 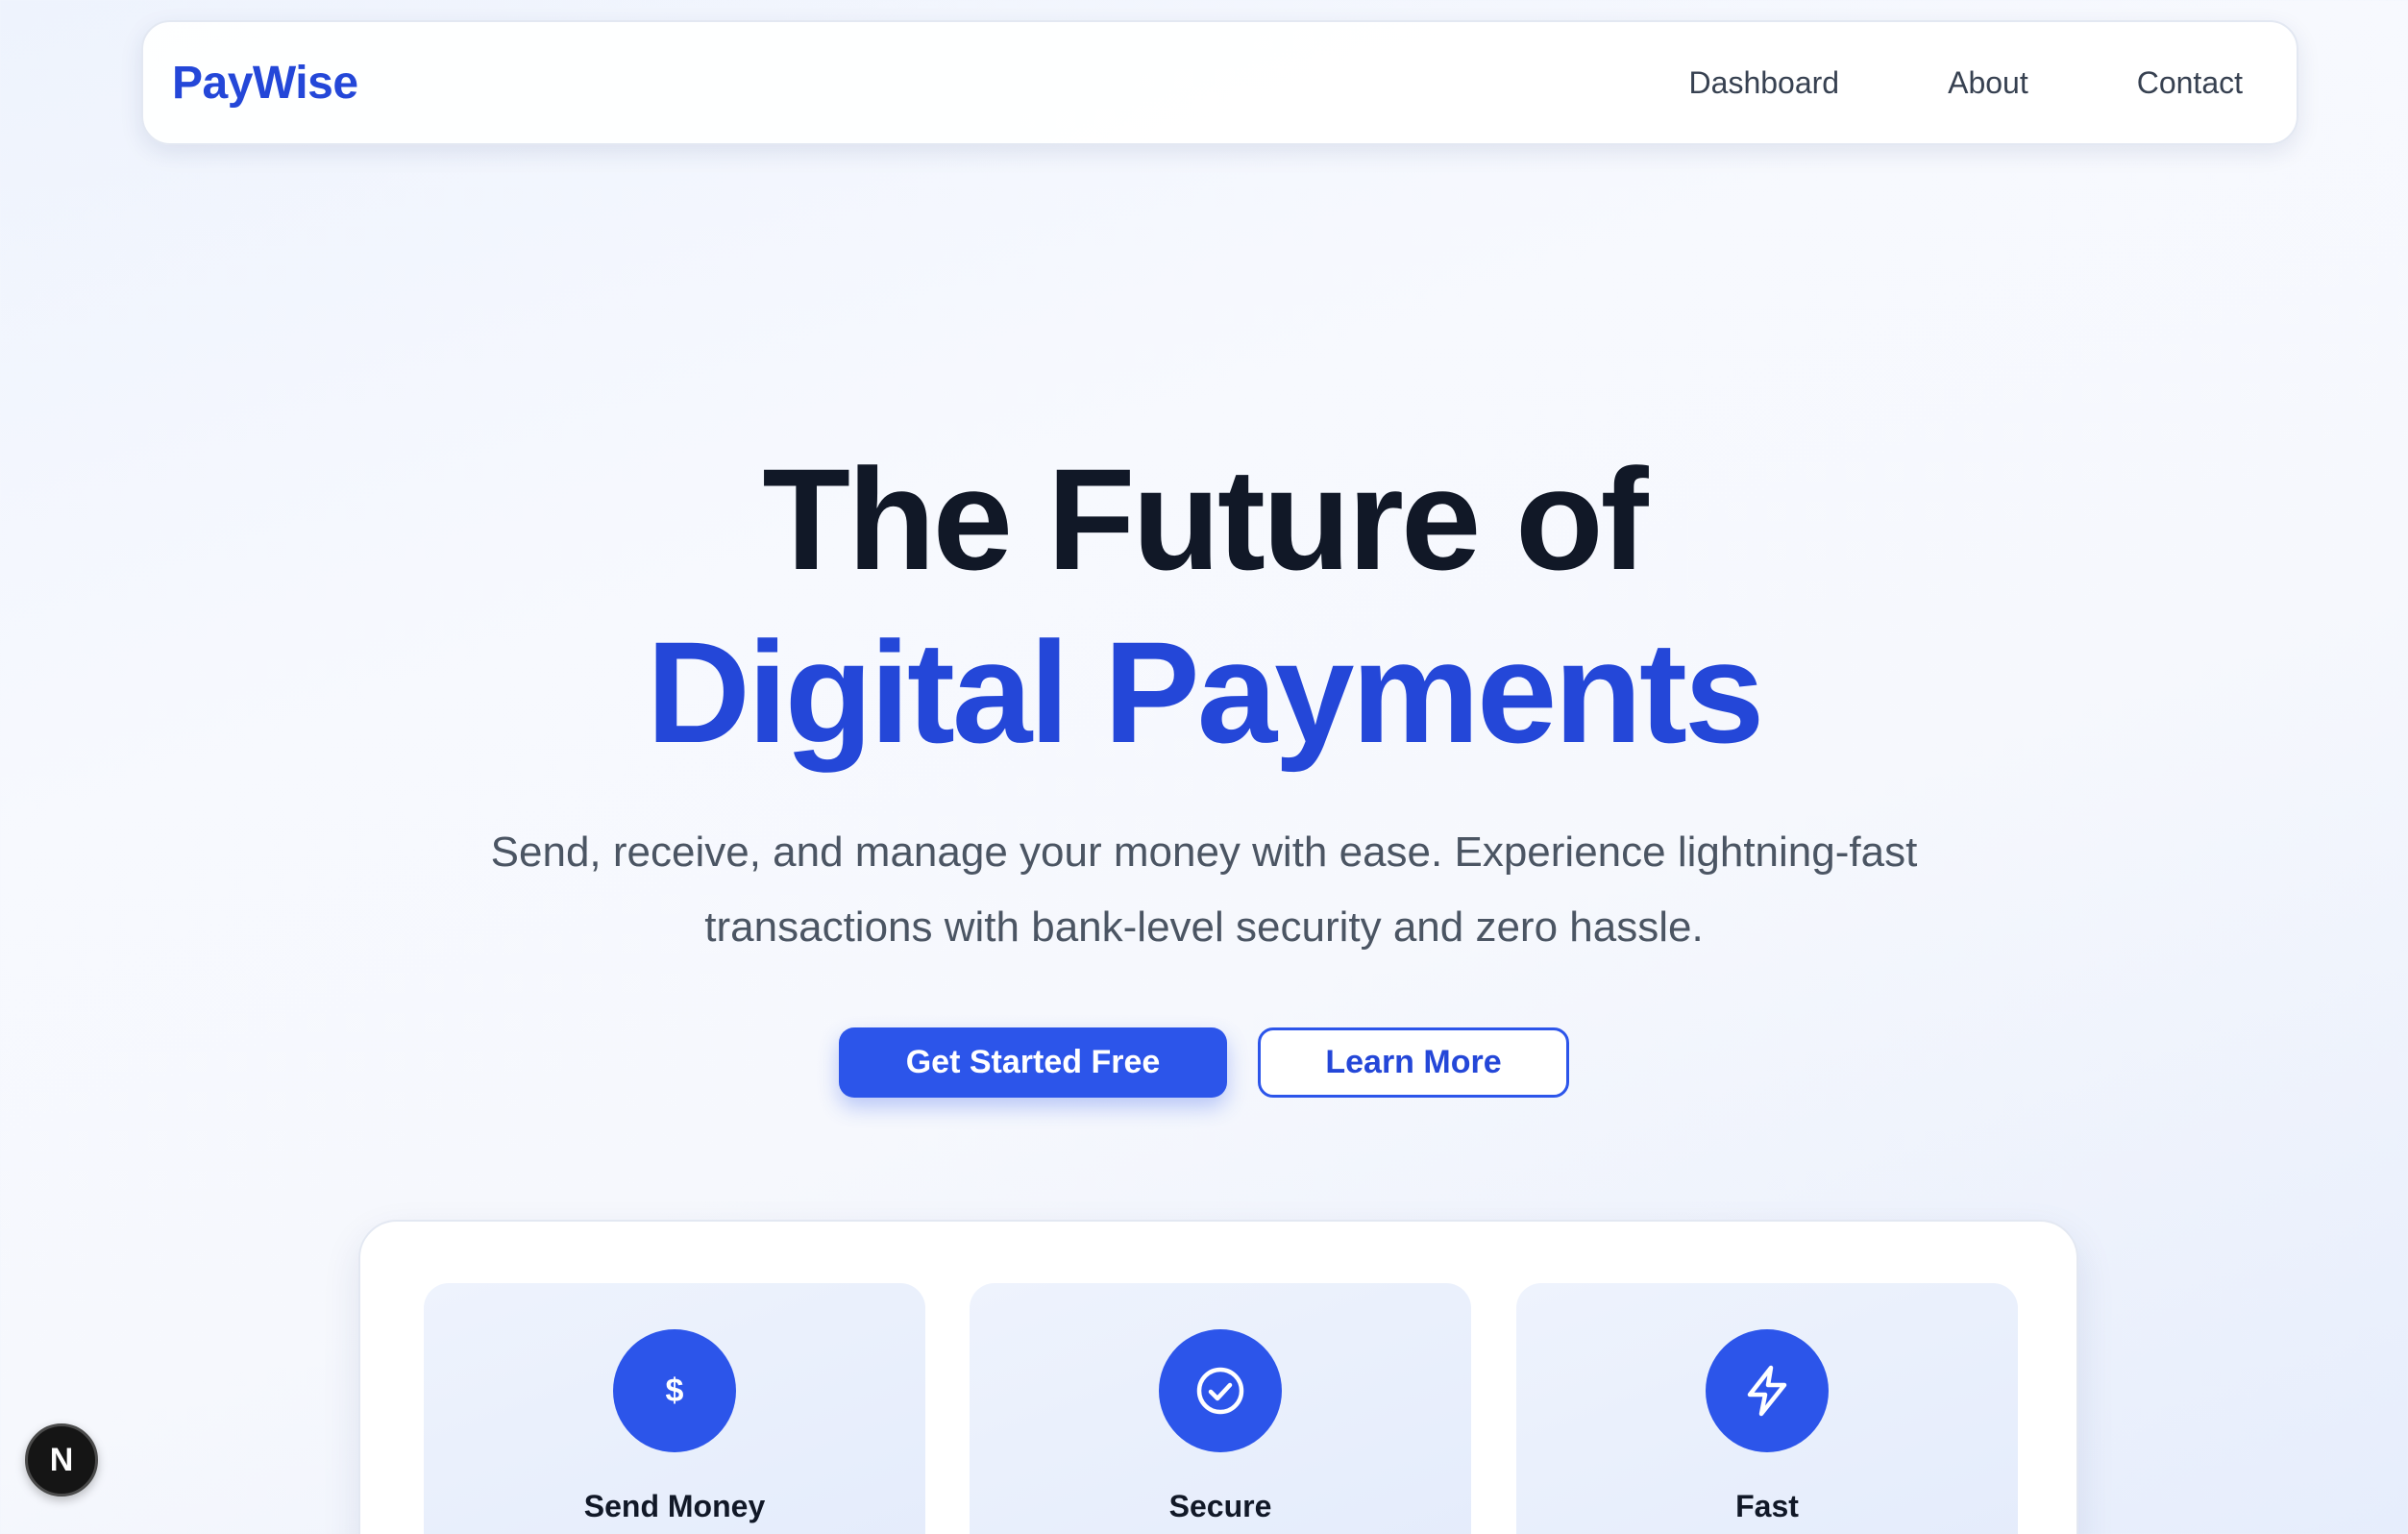 What do you see at coordinates (1767, 1506) in the screenshot?
I see `feature-title: Fast` at bounding box center [1767, 1506].